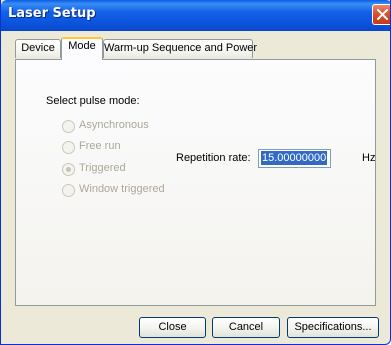 The image size is (391, 345). I want to click on repetition-rate-input: 15.00000000, so click(294, 158).